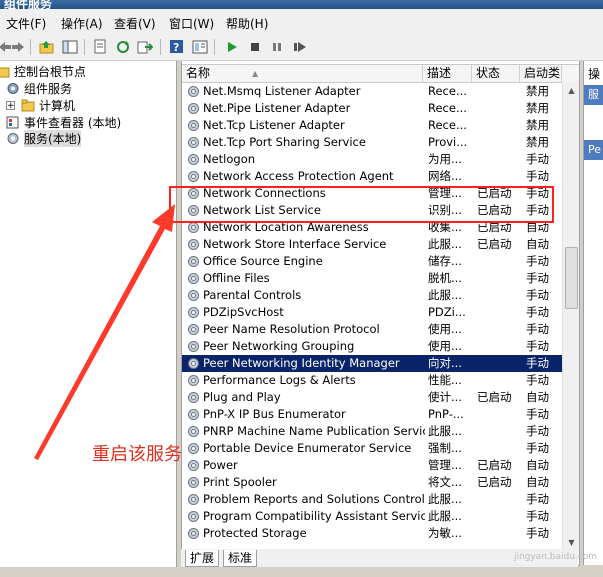 This screenshot has width=603, height=577. I want to click on help-icon: ?, so click(176, 46).